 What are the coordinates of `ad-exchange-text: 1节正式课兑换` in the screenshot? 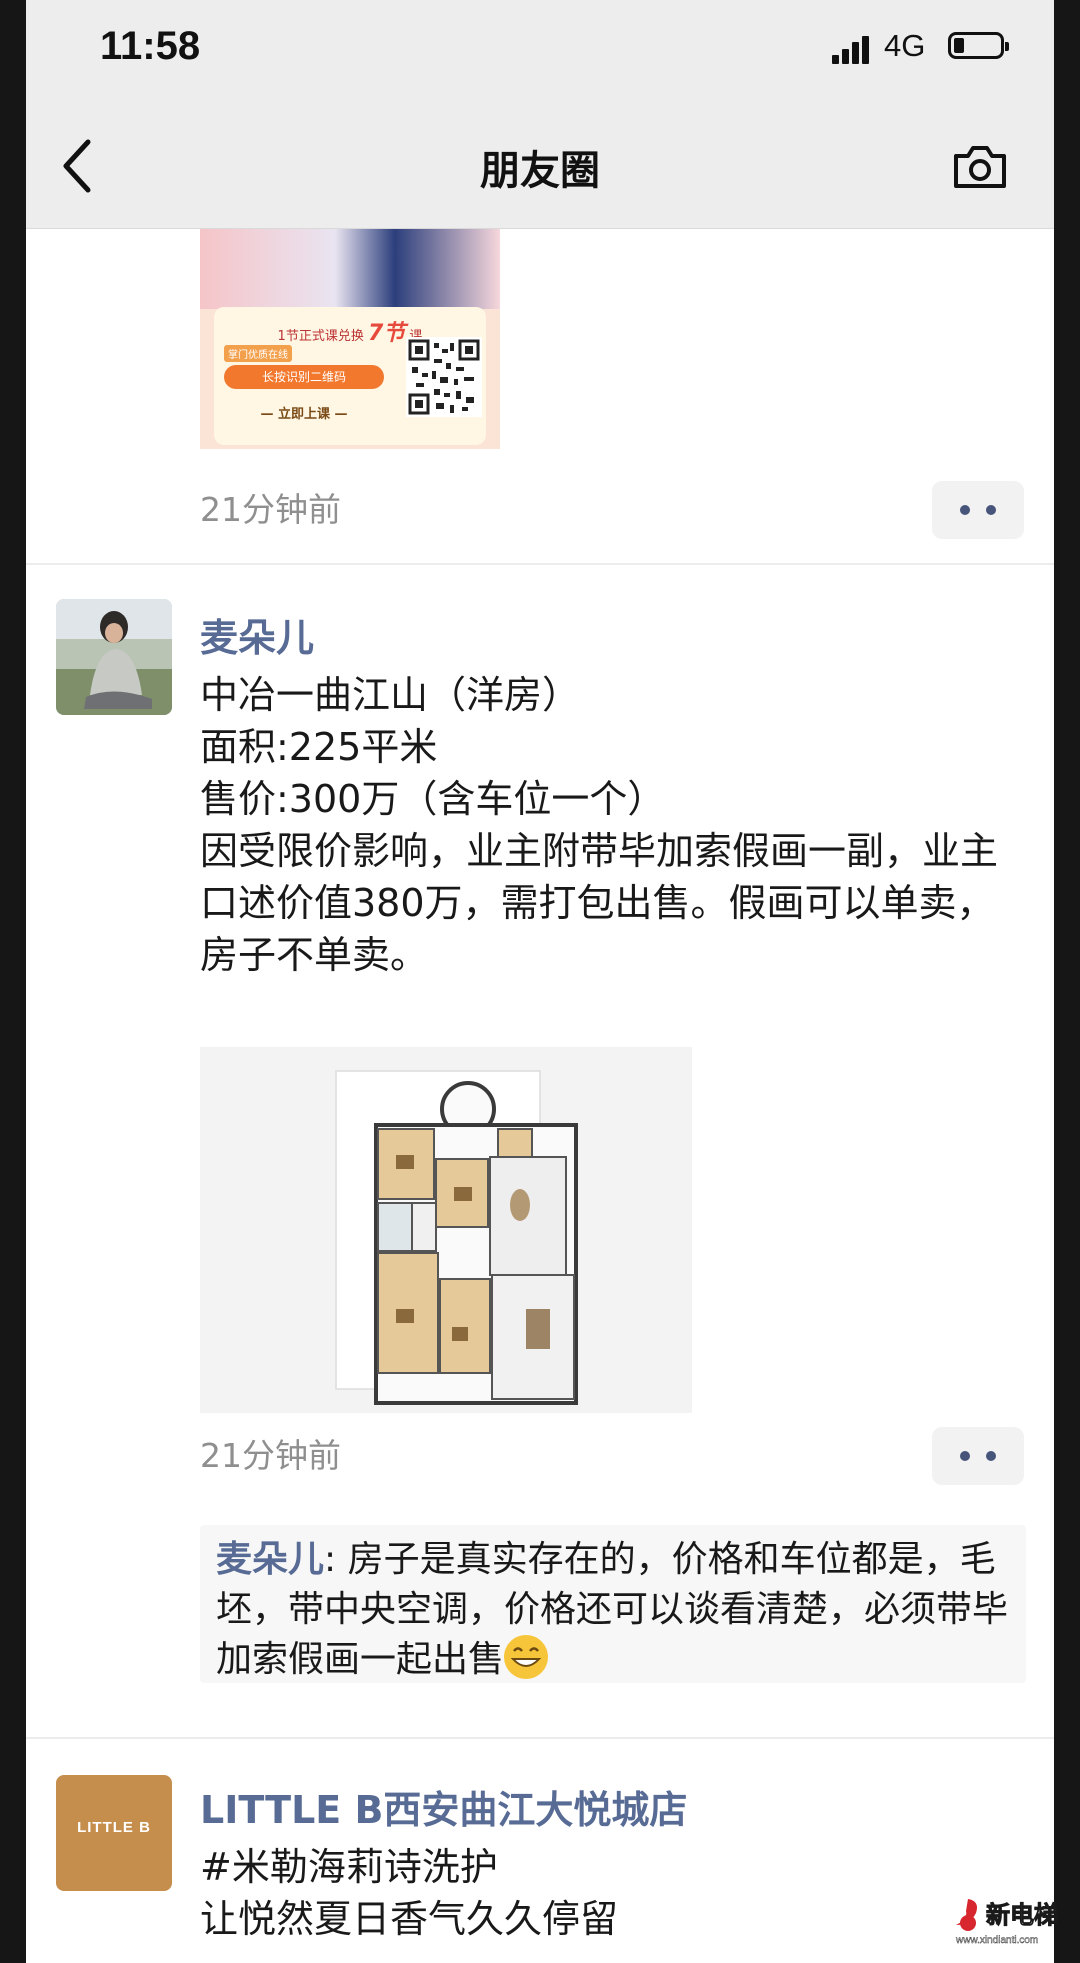 It's located at (320, 336).